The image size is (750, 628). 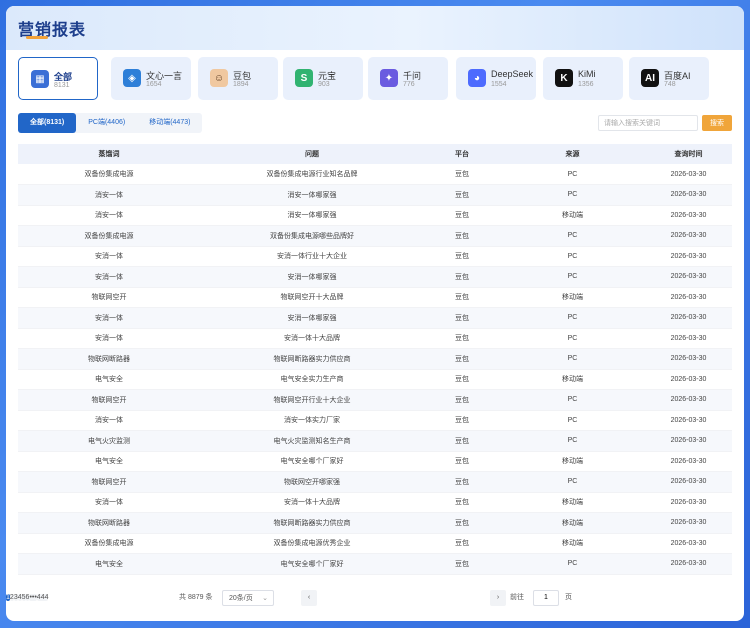 I want to click on table-row: 安消一体 安消一体行业十大企业 豆包 PC 2026-03-30, so click(x=375, y=256).